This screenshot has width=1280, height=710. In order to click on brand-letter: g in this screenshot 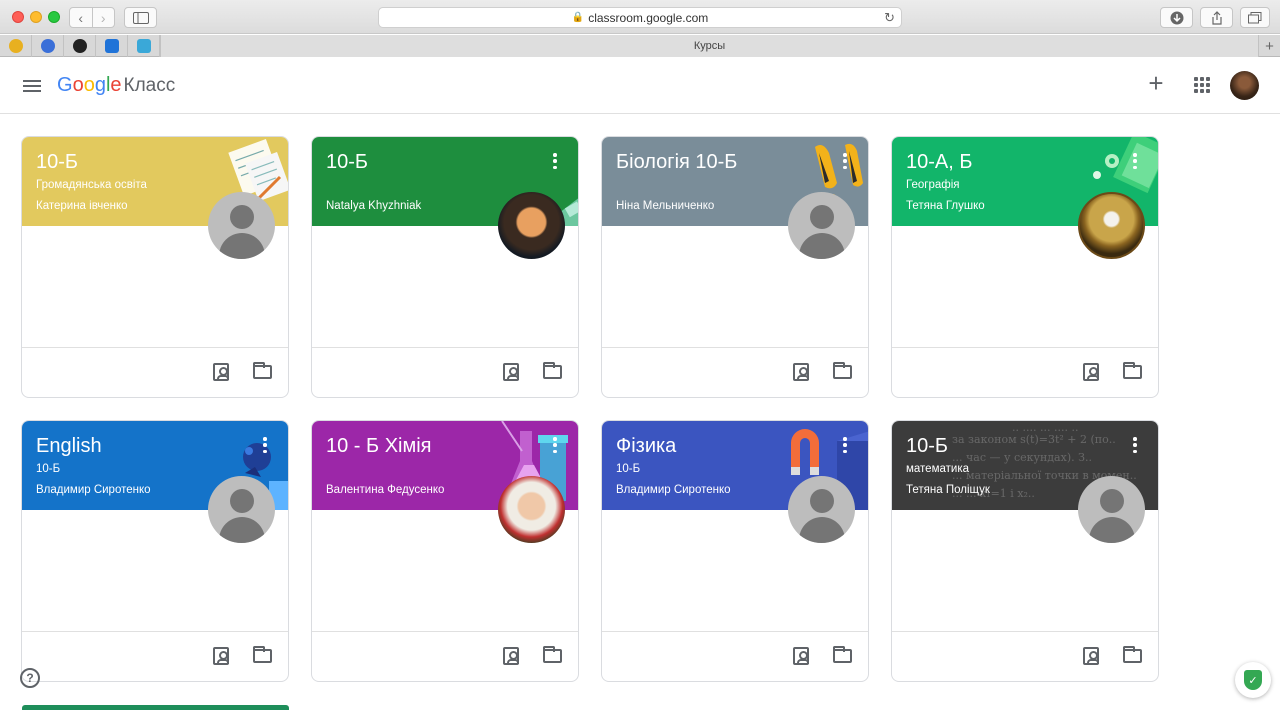, I will do `click(100, 85)`.